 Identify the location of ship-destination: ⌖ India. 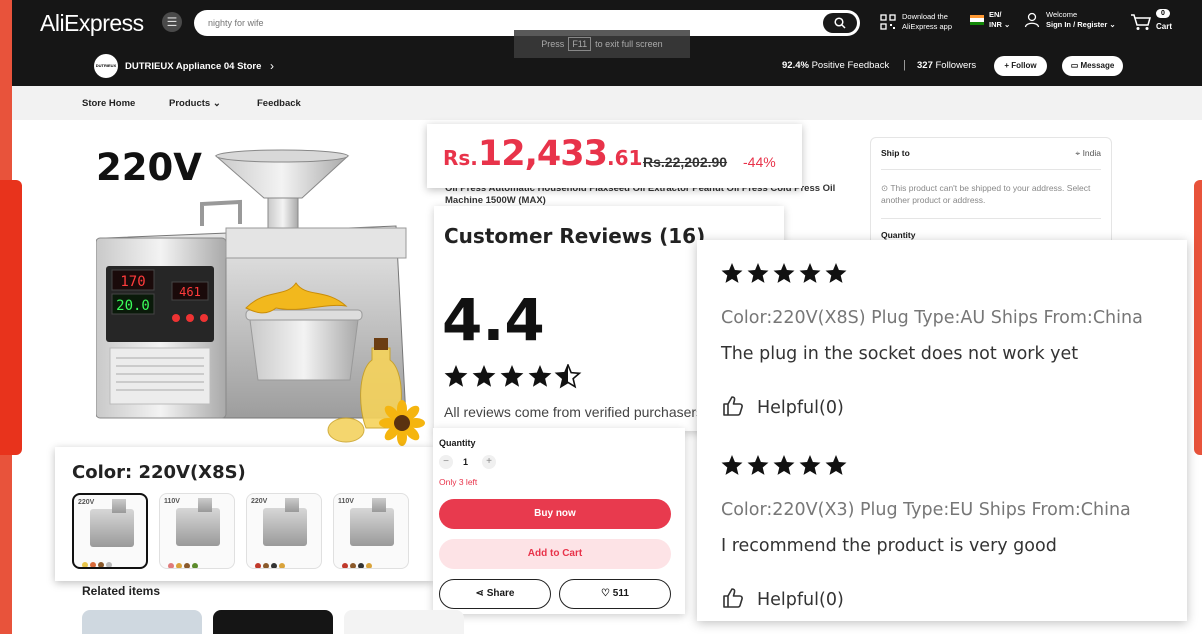
(1088, 153).